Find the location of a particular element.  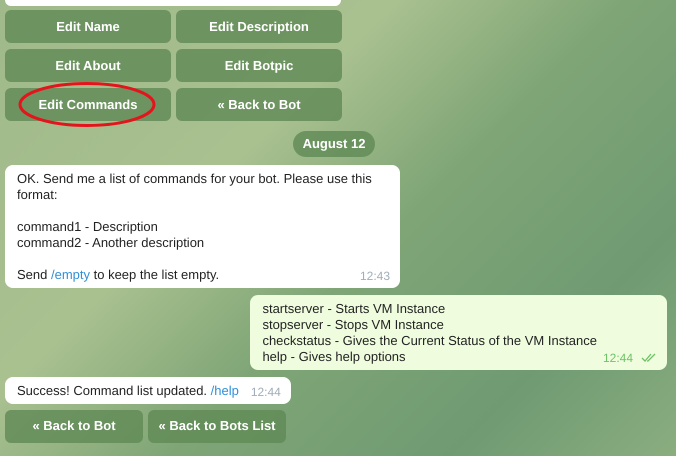

command-link: /help is located at coordinates (224, 390).